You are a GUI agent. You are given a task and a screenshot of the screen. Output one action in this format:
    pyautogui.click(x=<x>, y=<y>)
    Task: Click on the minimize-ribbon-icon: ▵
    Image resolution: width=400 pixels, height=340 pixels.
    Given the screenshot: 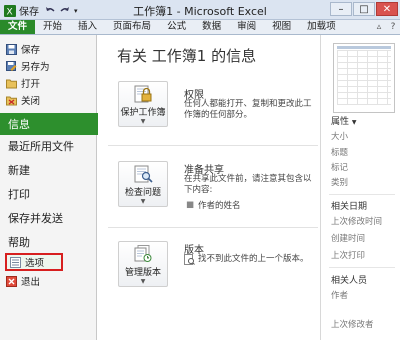 What is the action you would take?
    pyautogui.click(x=379, y=27)
    